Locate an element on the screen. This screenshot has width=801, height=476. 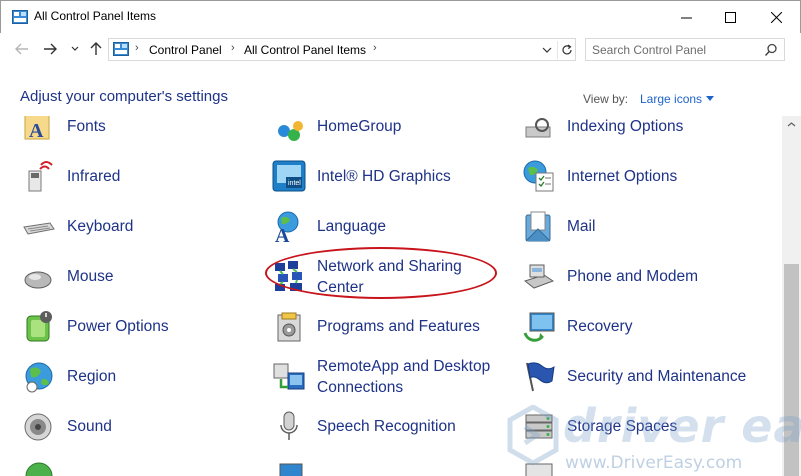
recovery-icon is located at coordinates (539, 327).